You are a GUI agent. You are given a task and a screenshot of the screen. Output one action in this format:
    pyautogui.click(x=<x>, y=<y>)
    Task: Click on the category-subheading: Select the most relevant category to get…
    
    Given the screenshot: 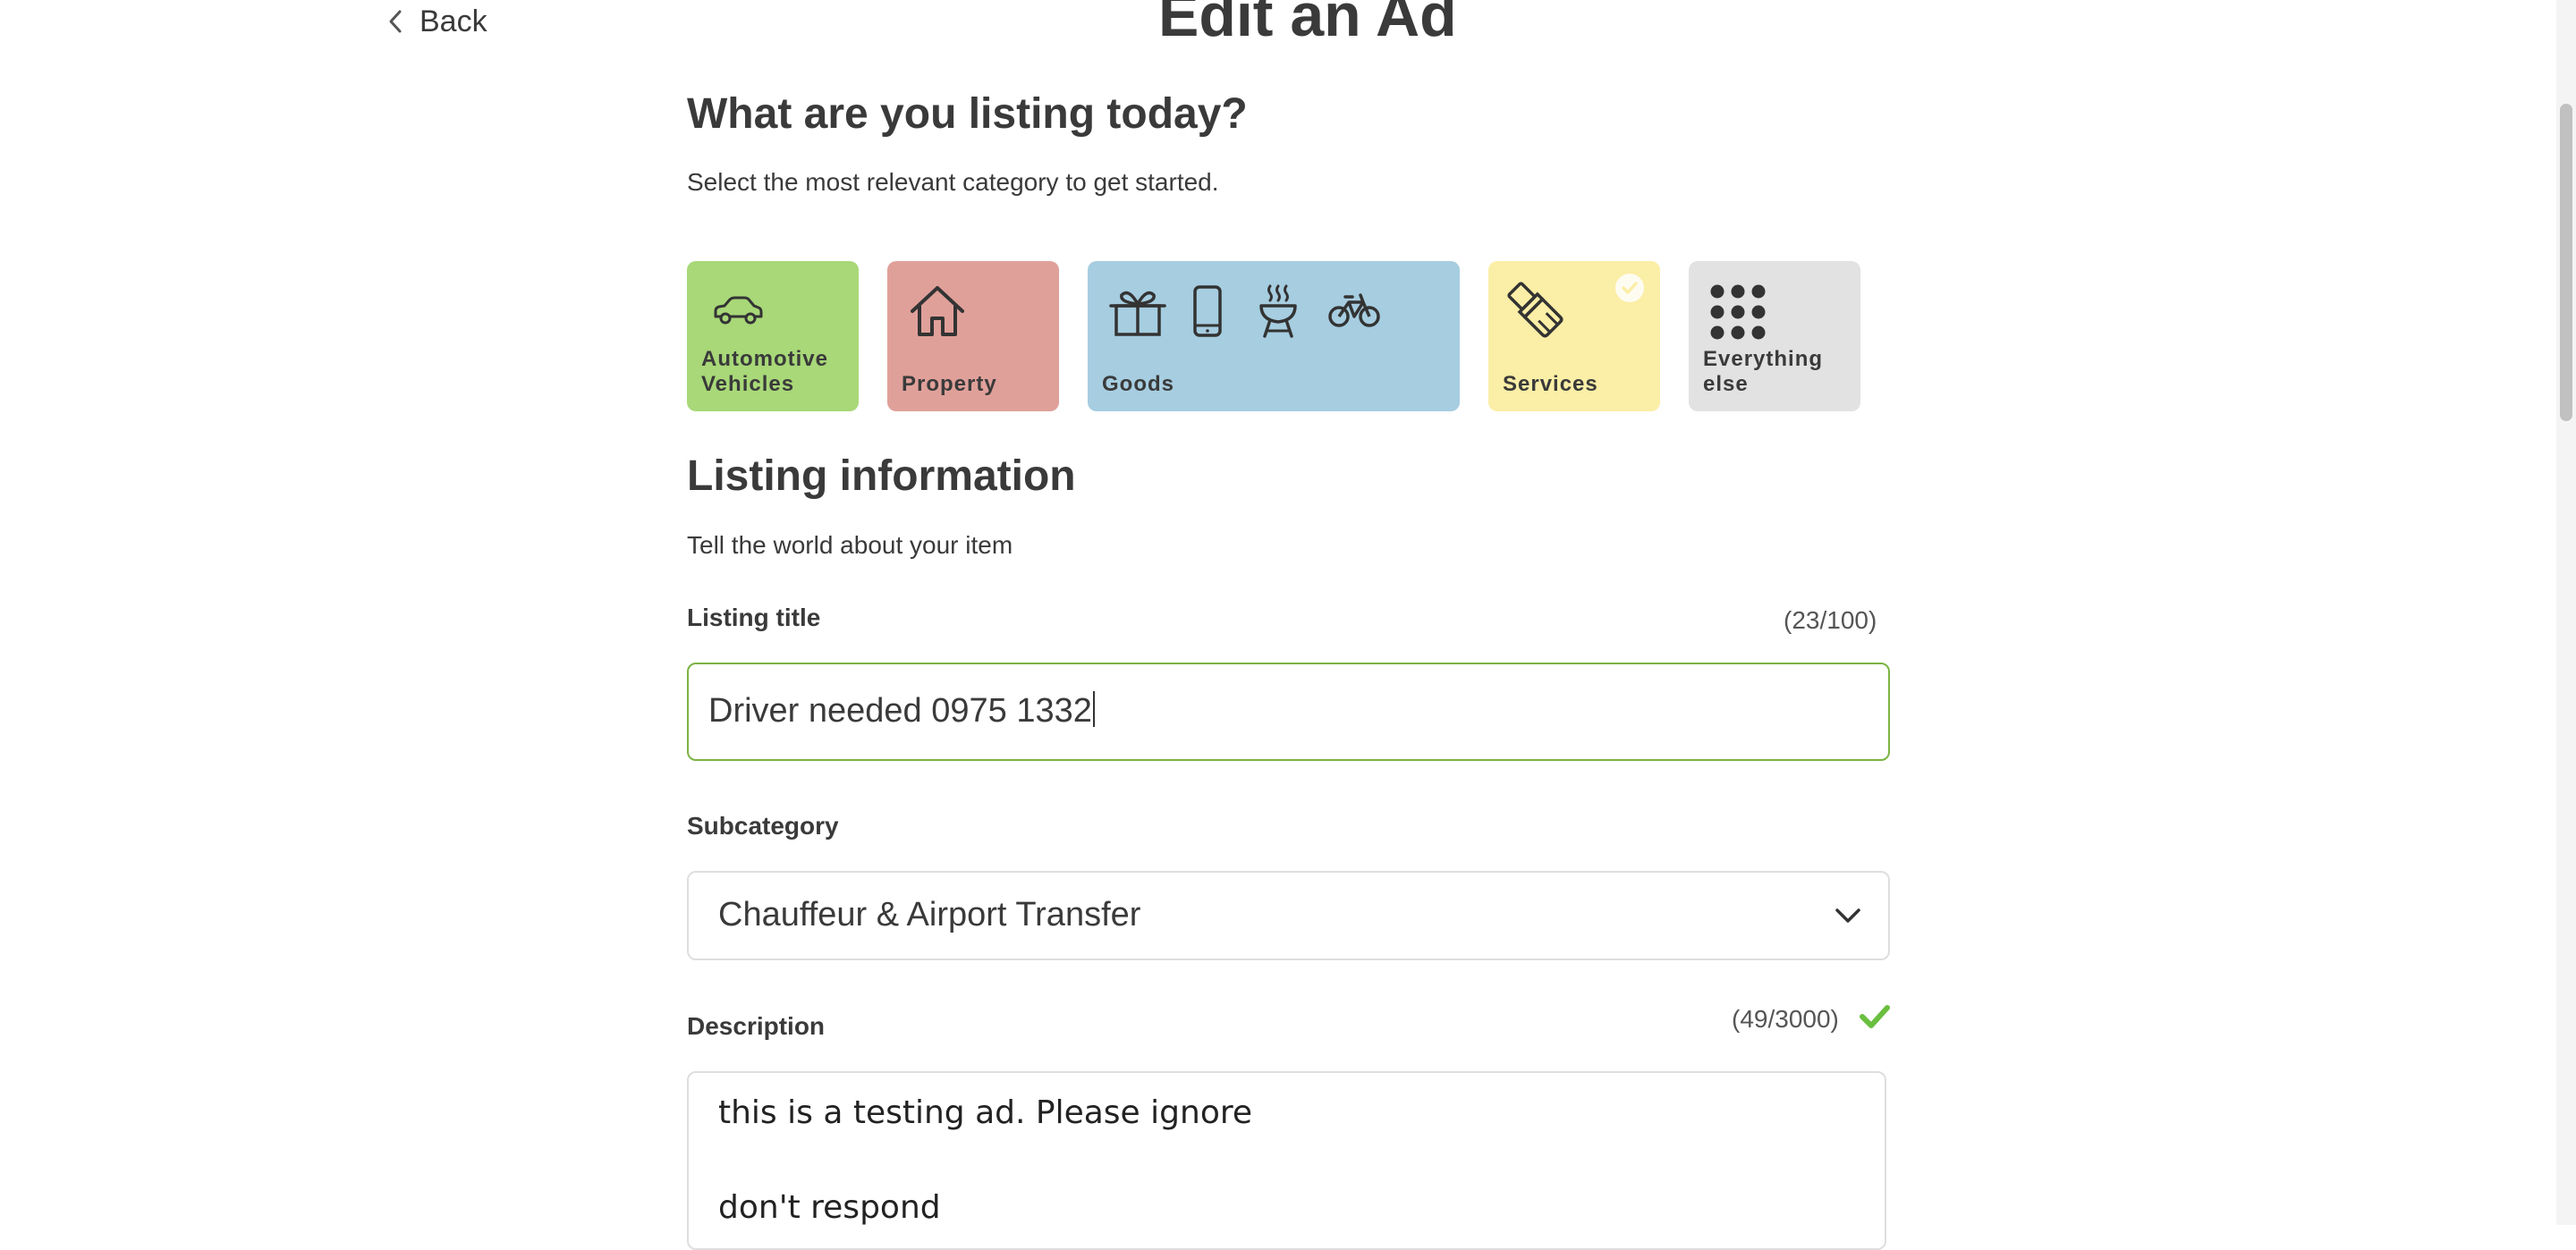 What is the action you would take?
    pyautogui.click(x=953, y=182)
    